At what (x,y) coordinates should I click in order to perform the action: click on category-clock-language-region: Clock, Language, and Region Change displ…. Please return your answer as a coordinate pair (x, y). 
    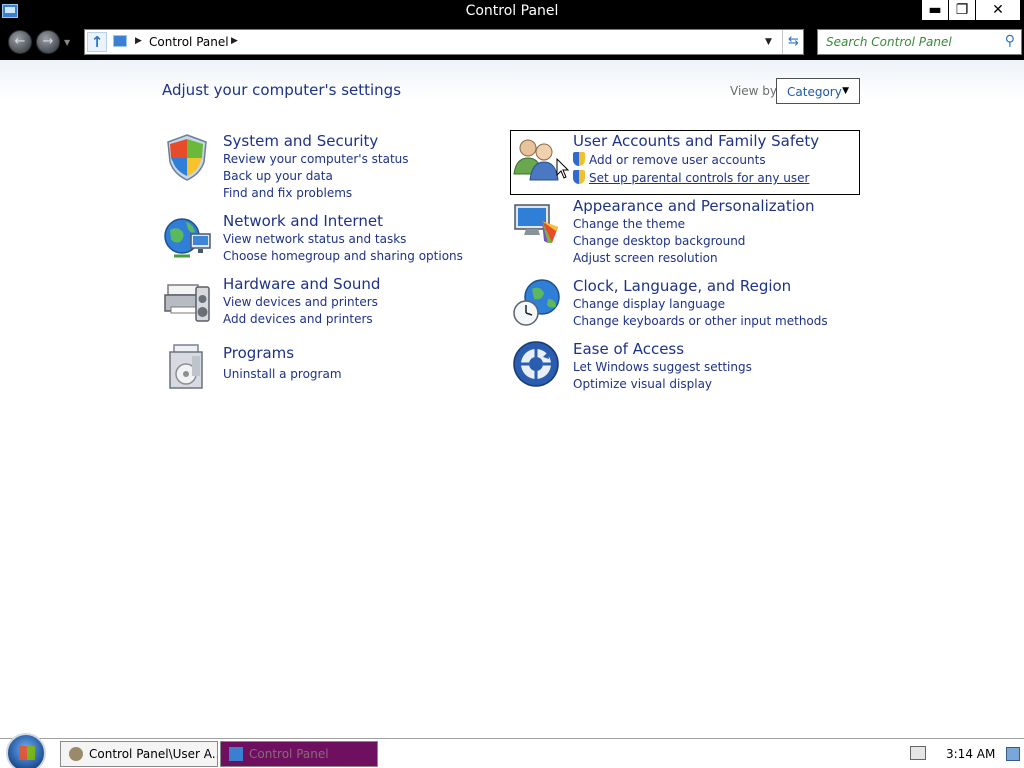
    Looking at the image, I should click on (682, 305).